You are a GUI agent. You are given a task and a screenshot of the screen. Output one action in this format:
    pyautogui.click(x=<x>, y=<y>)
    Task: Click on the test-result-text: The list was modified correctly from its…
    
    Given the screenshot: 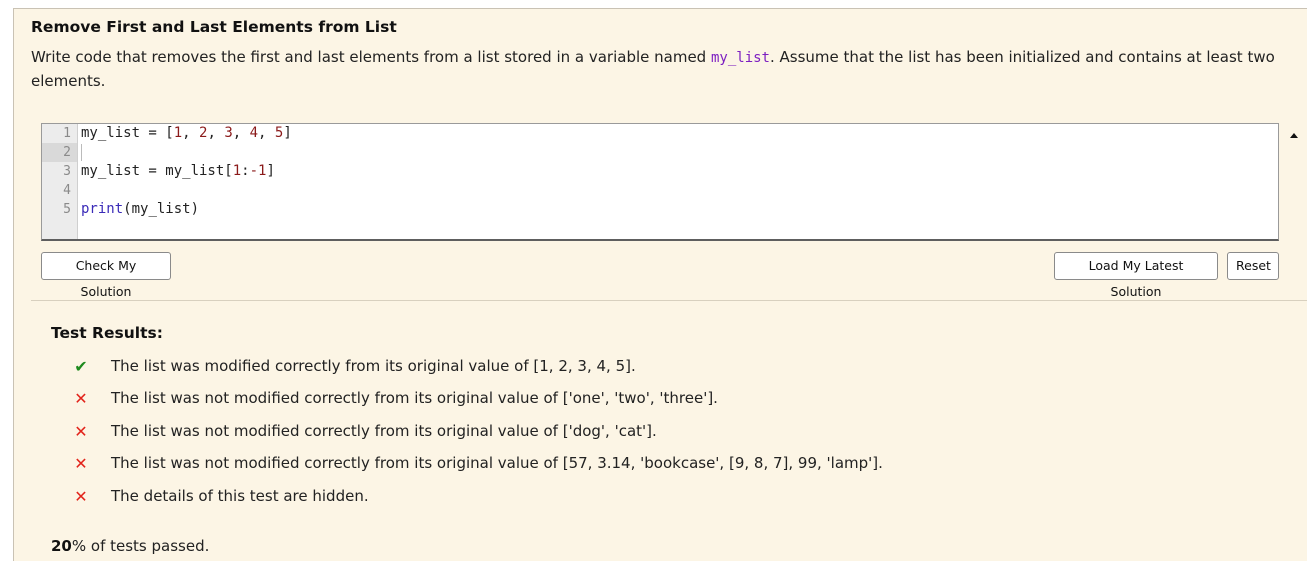 What is the action you would take?
    pyautogui.click(x=373, y=366)
    